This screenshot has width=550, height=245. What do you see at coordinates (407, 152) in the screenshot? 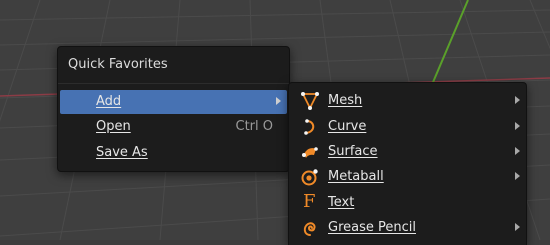
I see `menu-item-surface: Surface` at bounding box center [407, 152].